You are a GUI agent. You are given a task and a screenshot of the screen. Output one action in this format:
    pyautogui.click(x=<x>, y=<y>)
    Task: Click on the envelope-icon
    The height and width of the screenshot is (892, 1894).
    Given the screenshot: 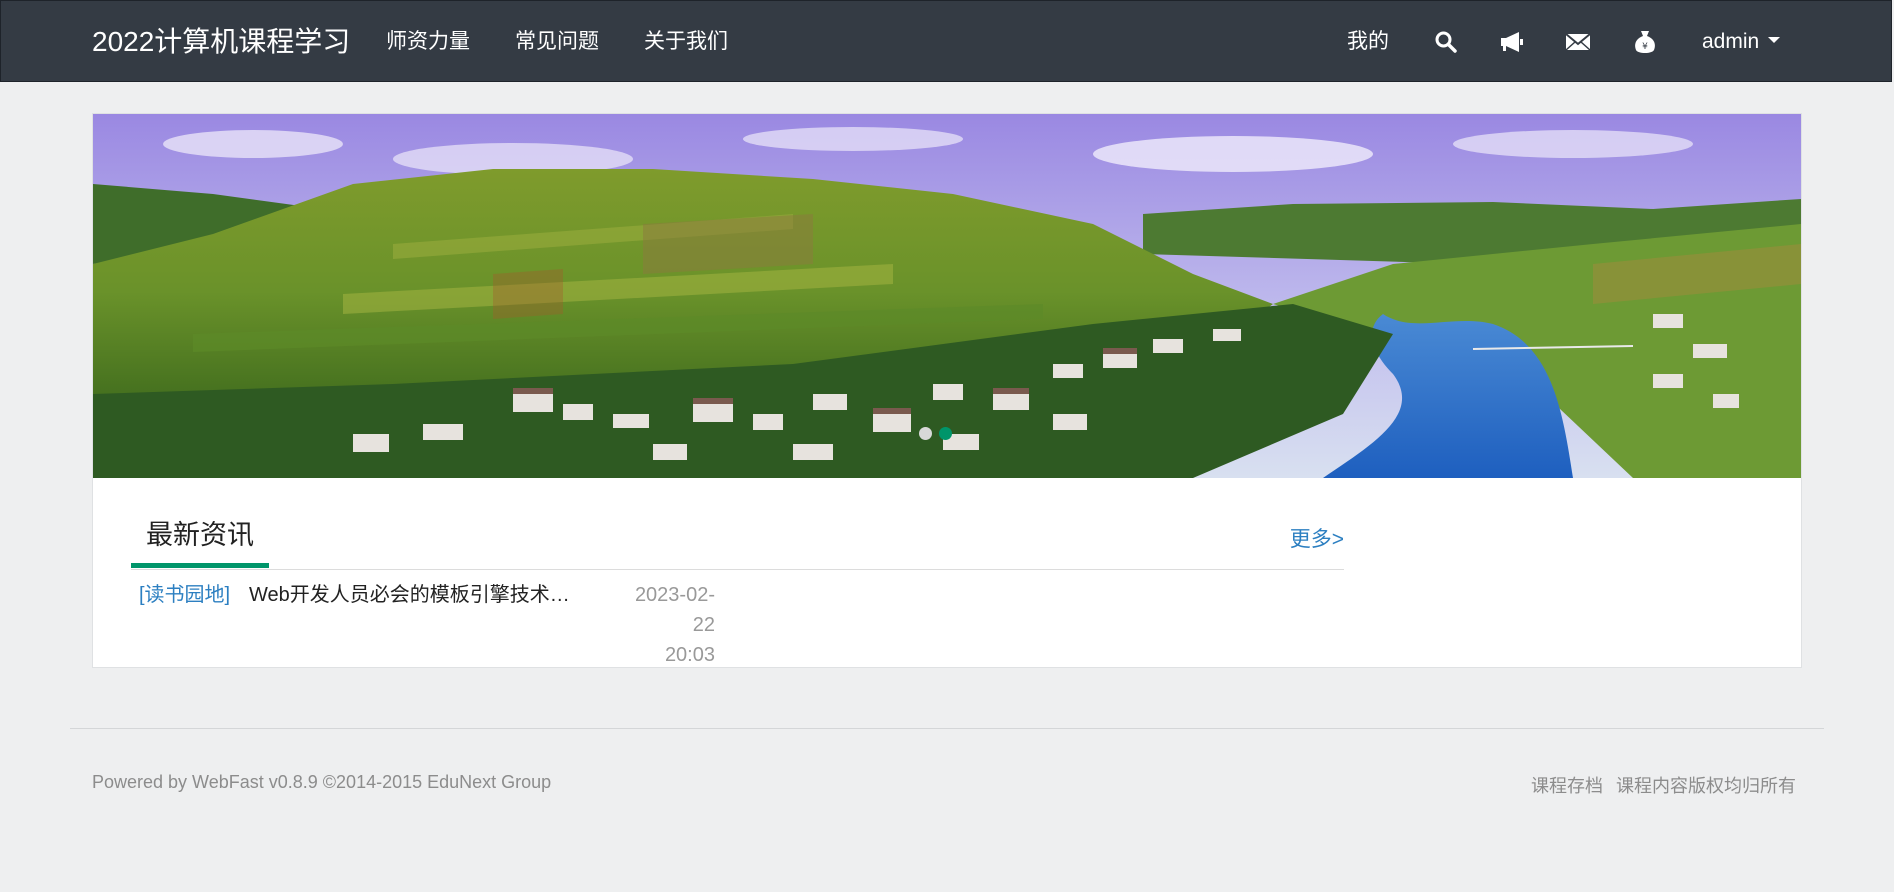 What is the action you would take?
    pyautogui.click(x=1578, y=42)
    